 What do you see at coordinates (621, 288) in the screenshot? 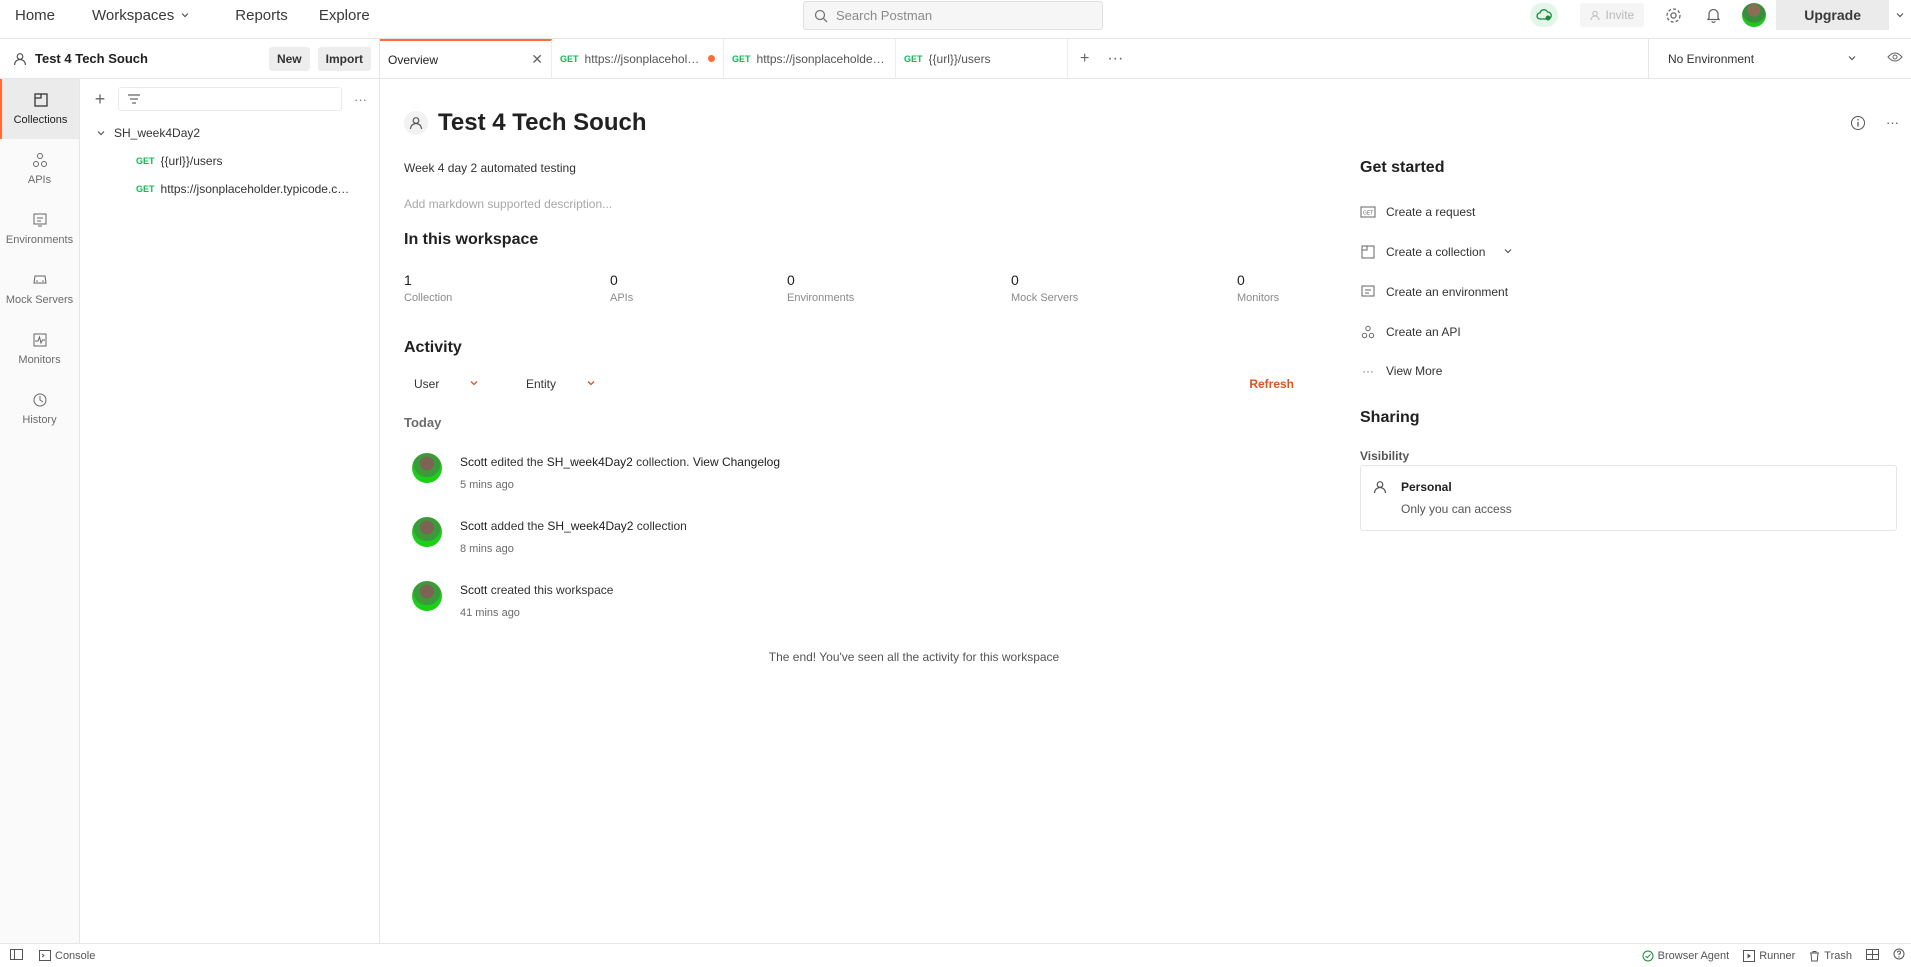
I see `stat-apis: 0 APIs` at bounding box center [621, 288].